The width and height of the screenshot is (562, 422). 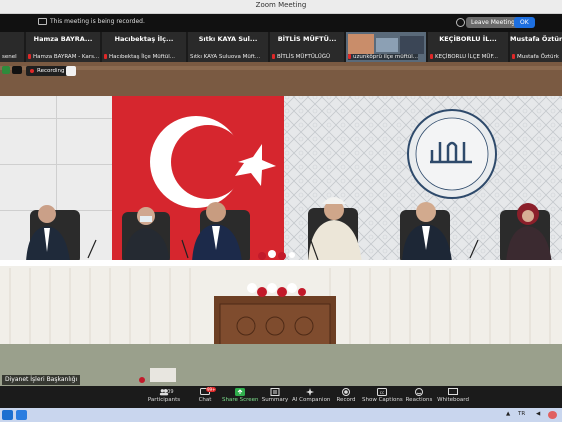 I want to click on reactions-button: Reactions, so click(x=419, y=397).